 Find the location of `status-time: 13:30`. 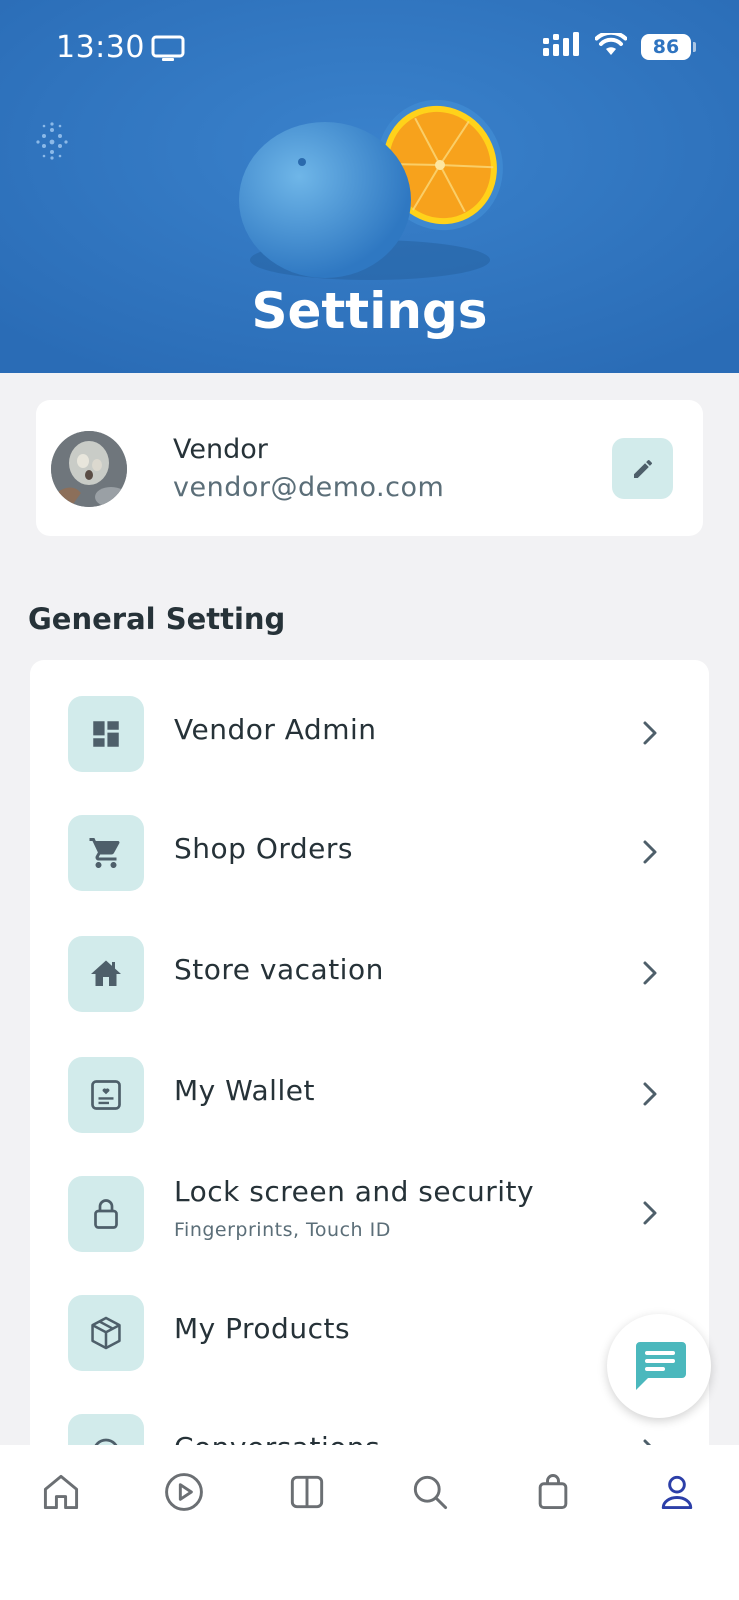

status-time: 13:30 is located at coordinates (100, 47).